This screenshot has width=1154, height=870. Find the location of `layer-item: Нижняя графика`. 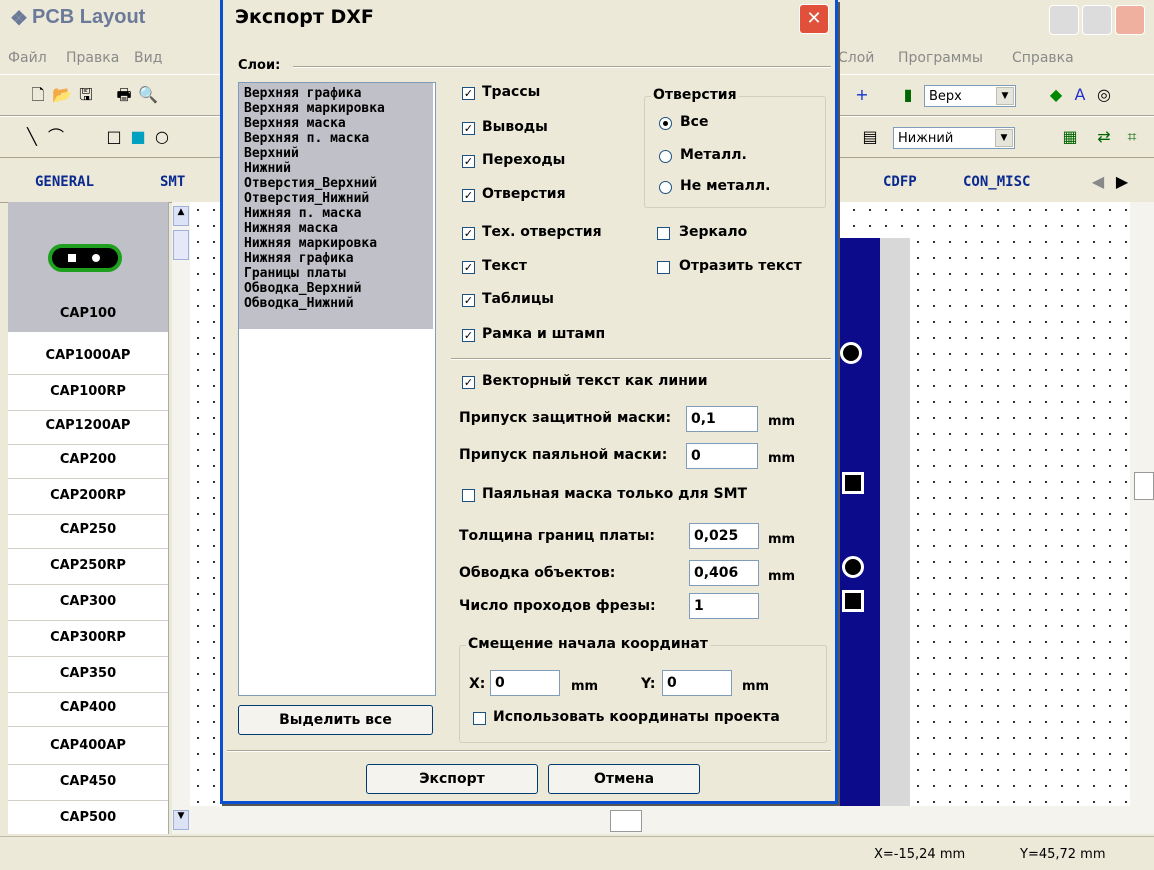

layer-item: Нижняя графика is located at coordinates (299, 258).